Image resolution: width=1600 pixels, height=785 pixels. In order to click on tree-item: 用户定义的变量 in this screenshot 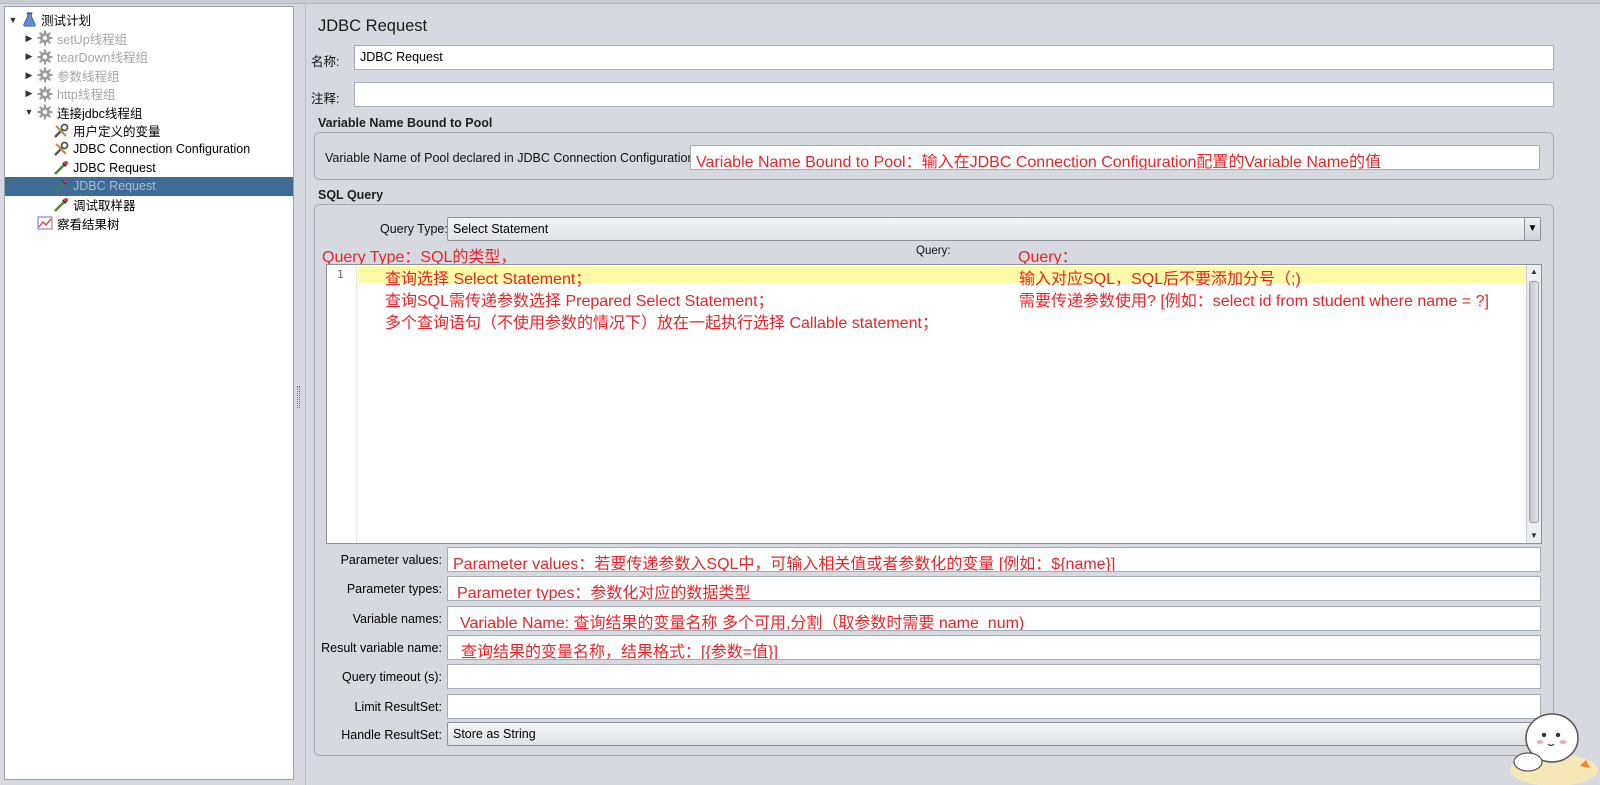, I will do `click(149, 130)`.